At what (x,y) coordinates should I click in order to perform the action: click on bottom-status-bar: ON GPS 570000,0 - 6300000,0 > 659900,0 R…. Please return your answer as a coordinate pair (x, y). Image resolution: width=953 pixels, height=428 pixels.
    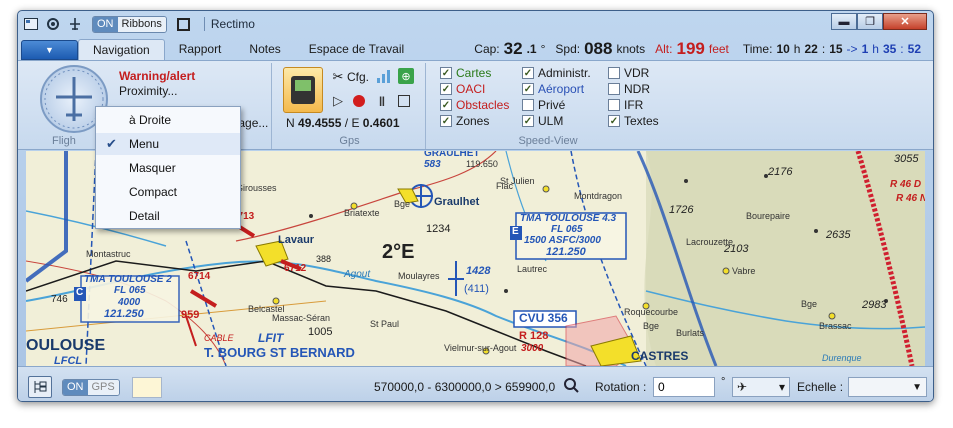
    Looking at the image, I should click on (475, 383).